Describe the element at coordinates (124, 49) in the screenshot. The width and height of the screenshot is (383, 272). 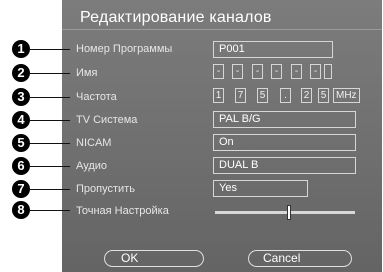
I see `label-program-number: Номер Программы` at that location.